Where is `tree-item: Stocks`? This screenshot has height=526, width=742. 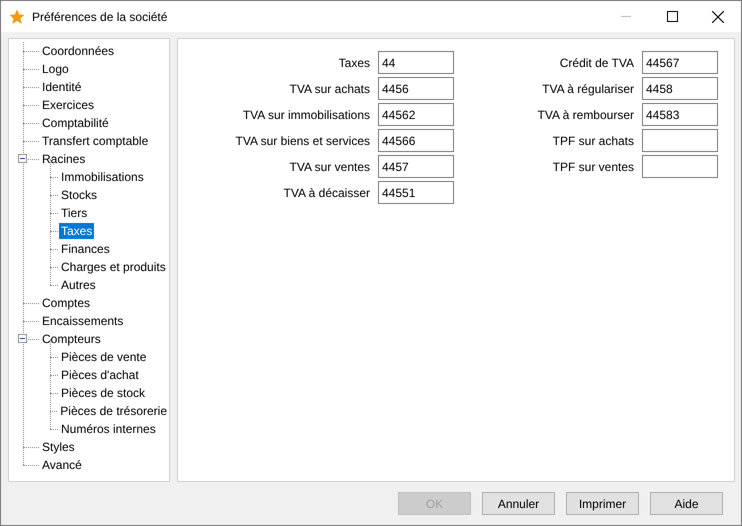
tree-item: Stocks is located at coordinates (79, 195).